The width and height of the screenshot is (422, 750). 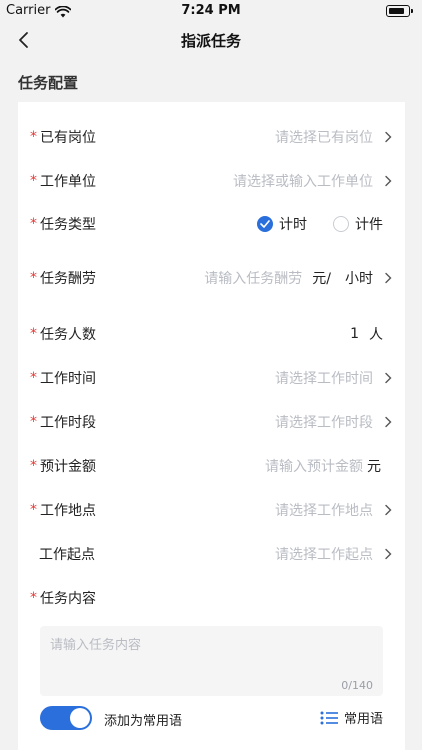 What do you see at coordinates (48, 83) in the screenshot?
I see `section-title: 任务配置` at bounding box center [48, 83].